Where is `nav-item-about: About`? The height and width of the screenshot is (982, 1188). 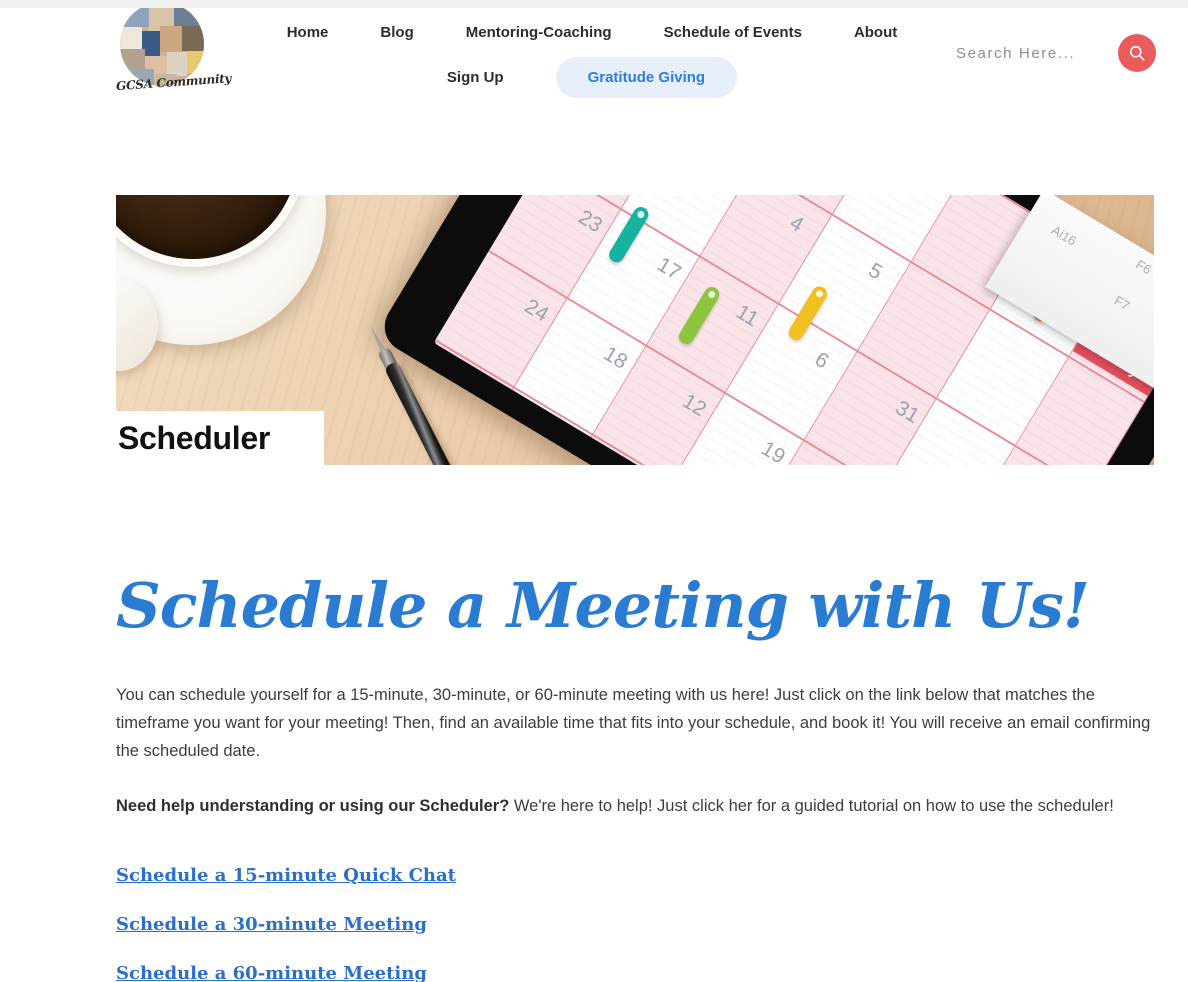
nav-item-about: About is located at coordinates (875, 32).